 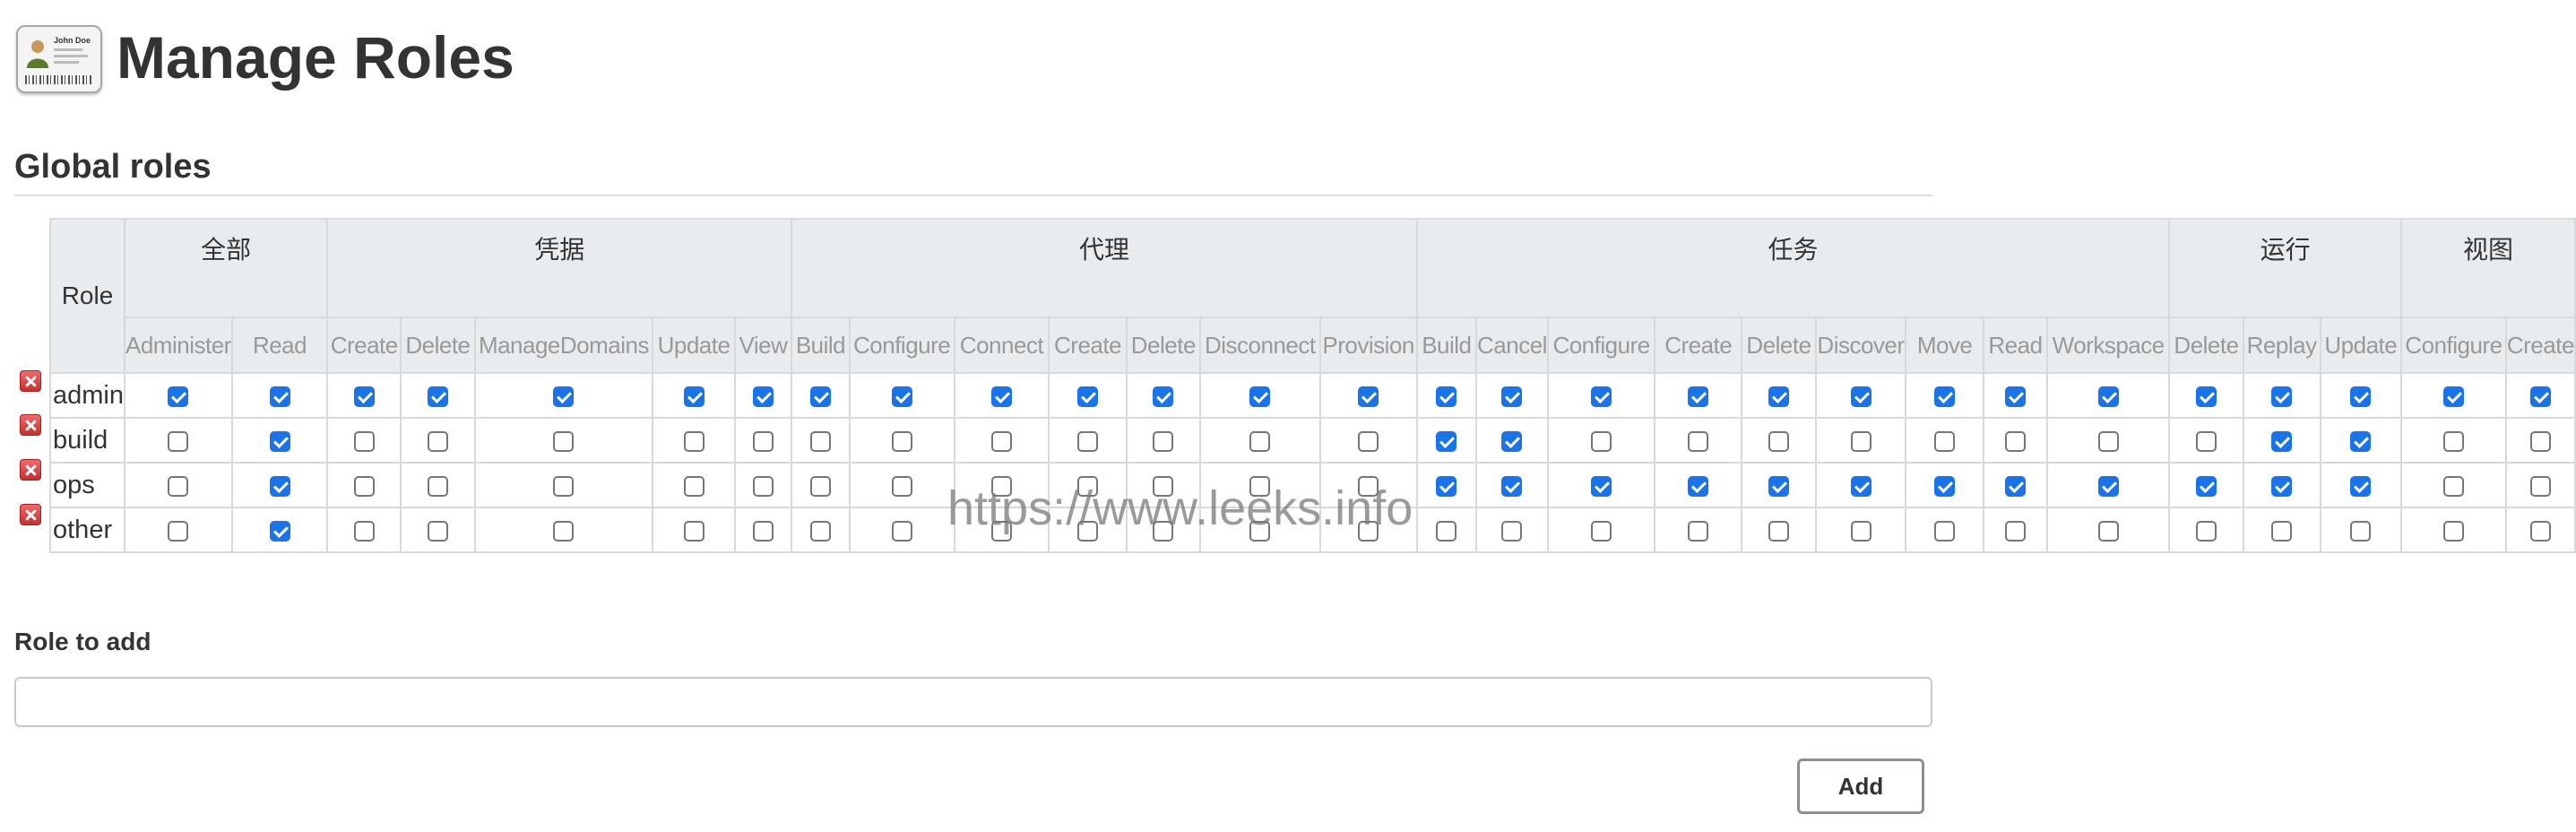 What do you see at coordinates (973, 702) in the screenshot?
I see `role-to-add-input` at bounding box center [973, 702].